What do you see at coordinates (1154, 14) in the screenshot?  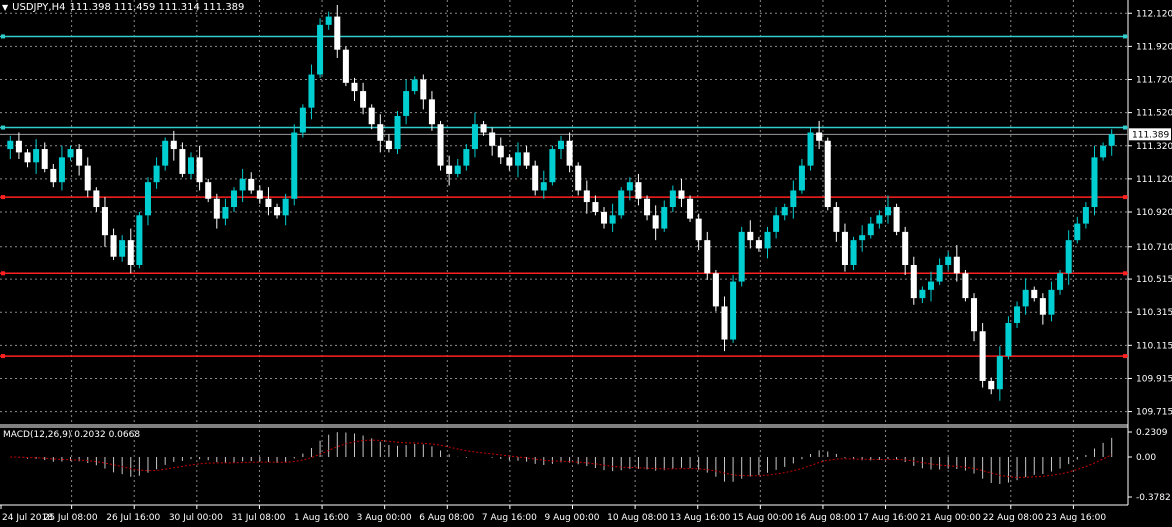 I see `price-tick-label: 112.120` at bounding box center [1154, 14].